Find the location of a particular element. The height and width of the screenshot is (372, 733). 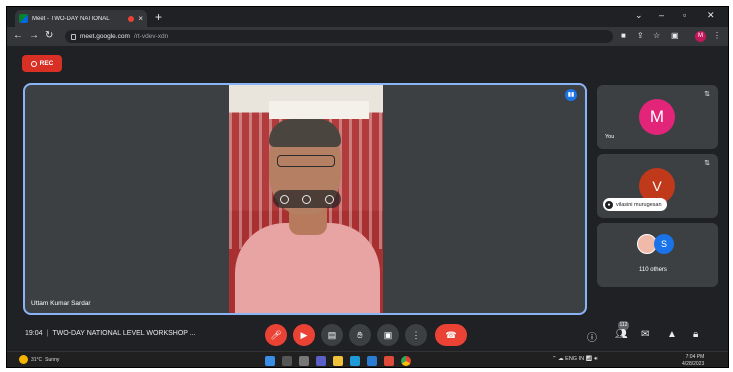

file-explorer-icon is located at coordinates (338, 361).